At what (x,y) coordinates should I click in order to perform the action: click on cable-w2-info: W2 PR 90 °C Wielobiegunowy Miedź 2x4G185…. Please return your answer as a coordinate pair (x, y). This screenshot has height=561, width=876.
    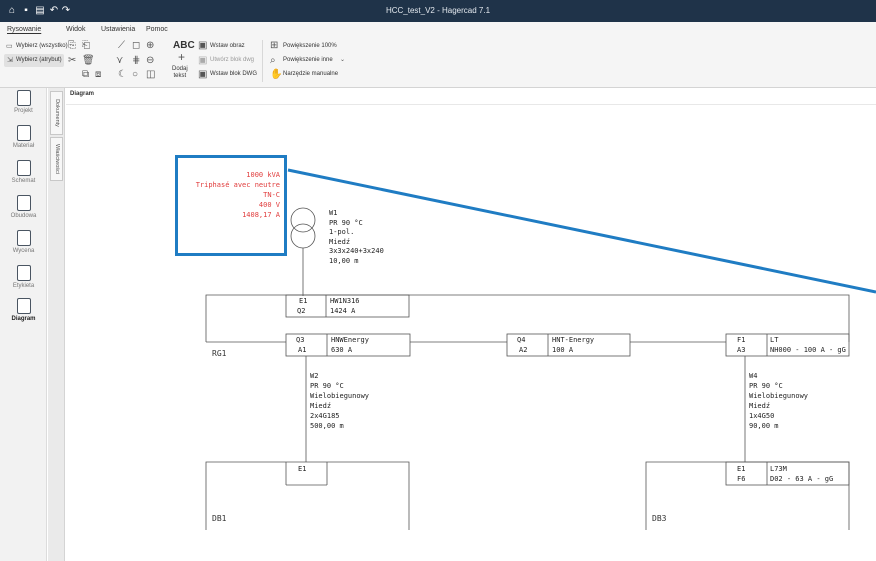
    Looking at the image, I should click on (339, 401).